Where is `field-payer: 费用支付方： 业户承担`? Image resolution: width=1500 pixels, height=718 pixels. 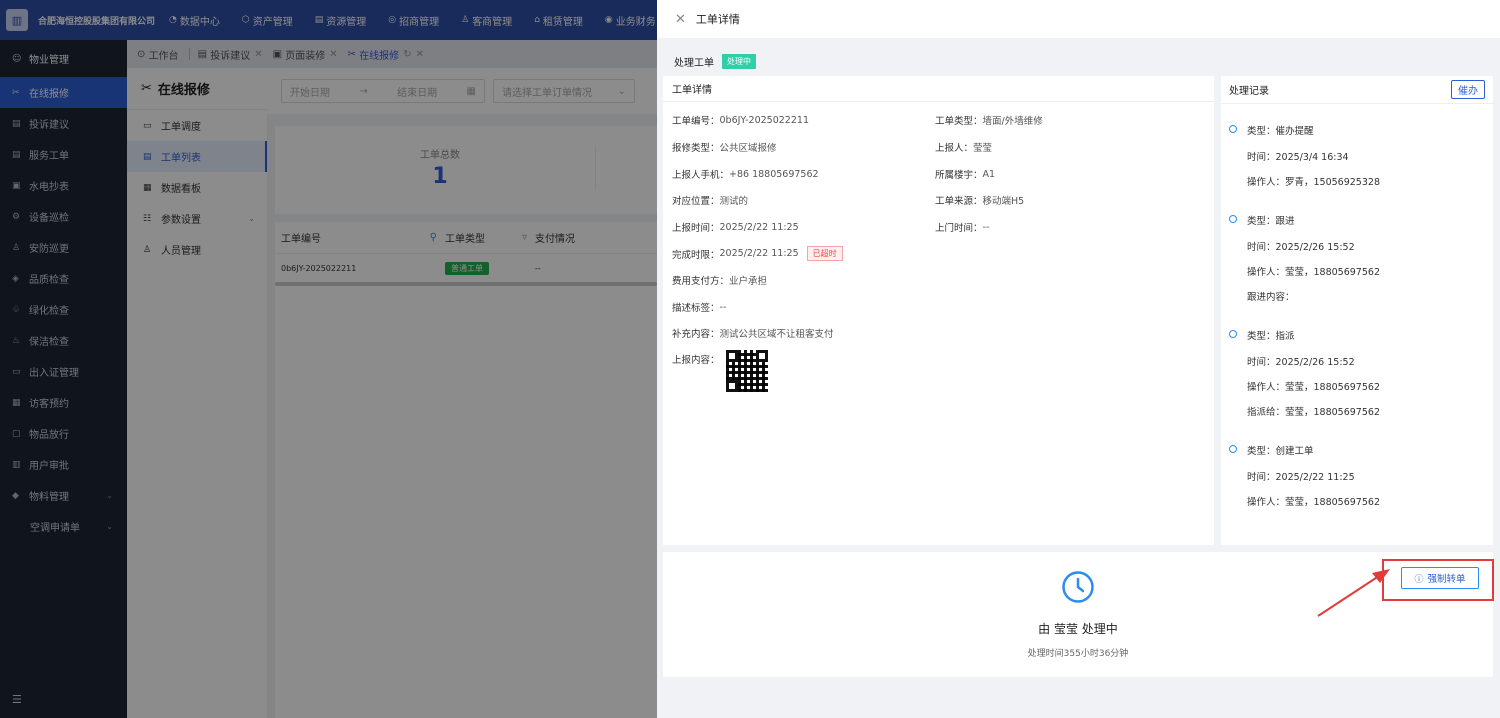
field-payer: 费用支付方： 业户承担 is located at coordinates (720, 281).